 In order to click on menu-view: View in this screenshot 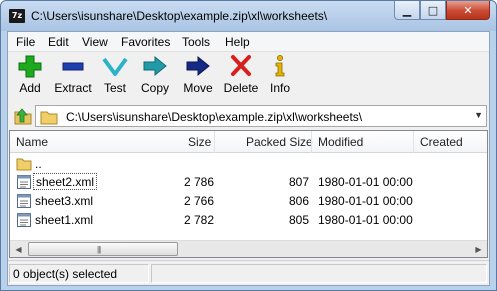, I will do `click(95, 42)`.